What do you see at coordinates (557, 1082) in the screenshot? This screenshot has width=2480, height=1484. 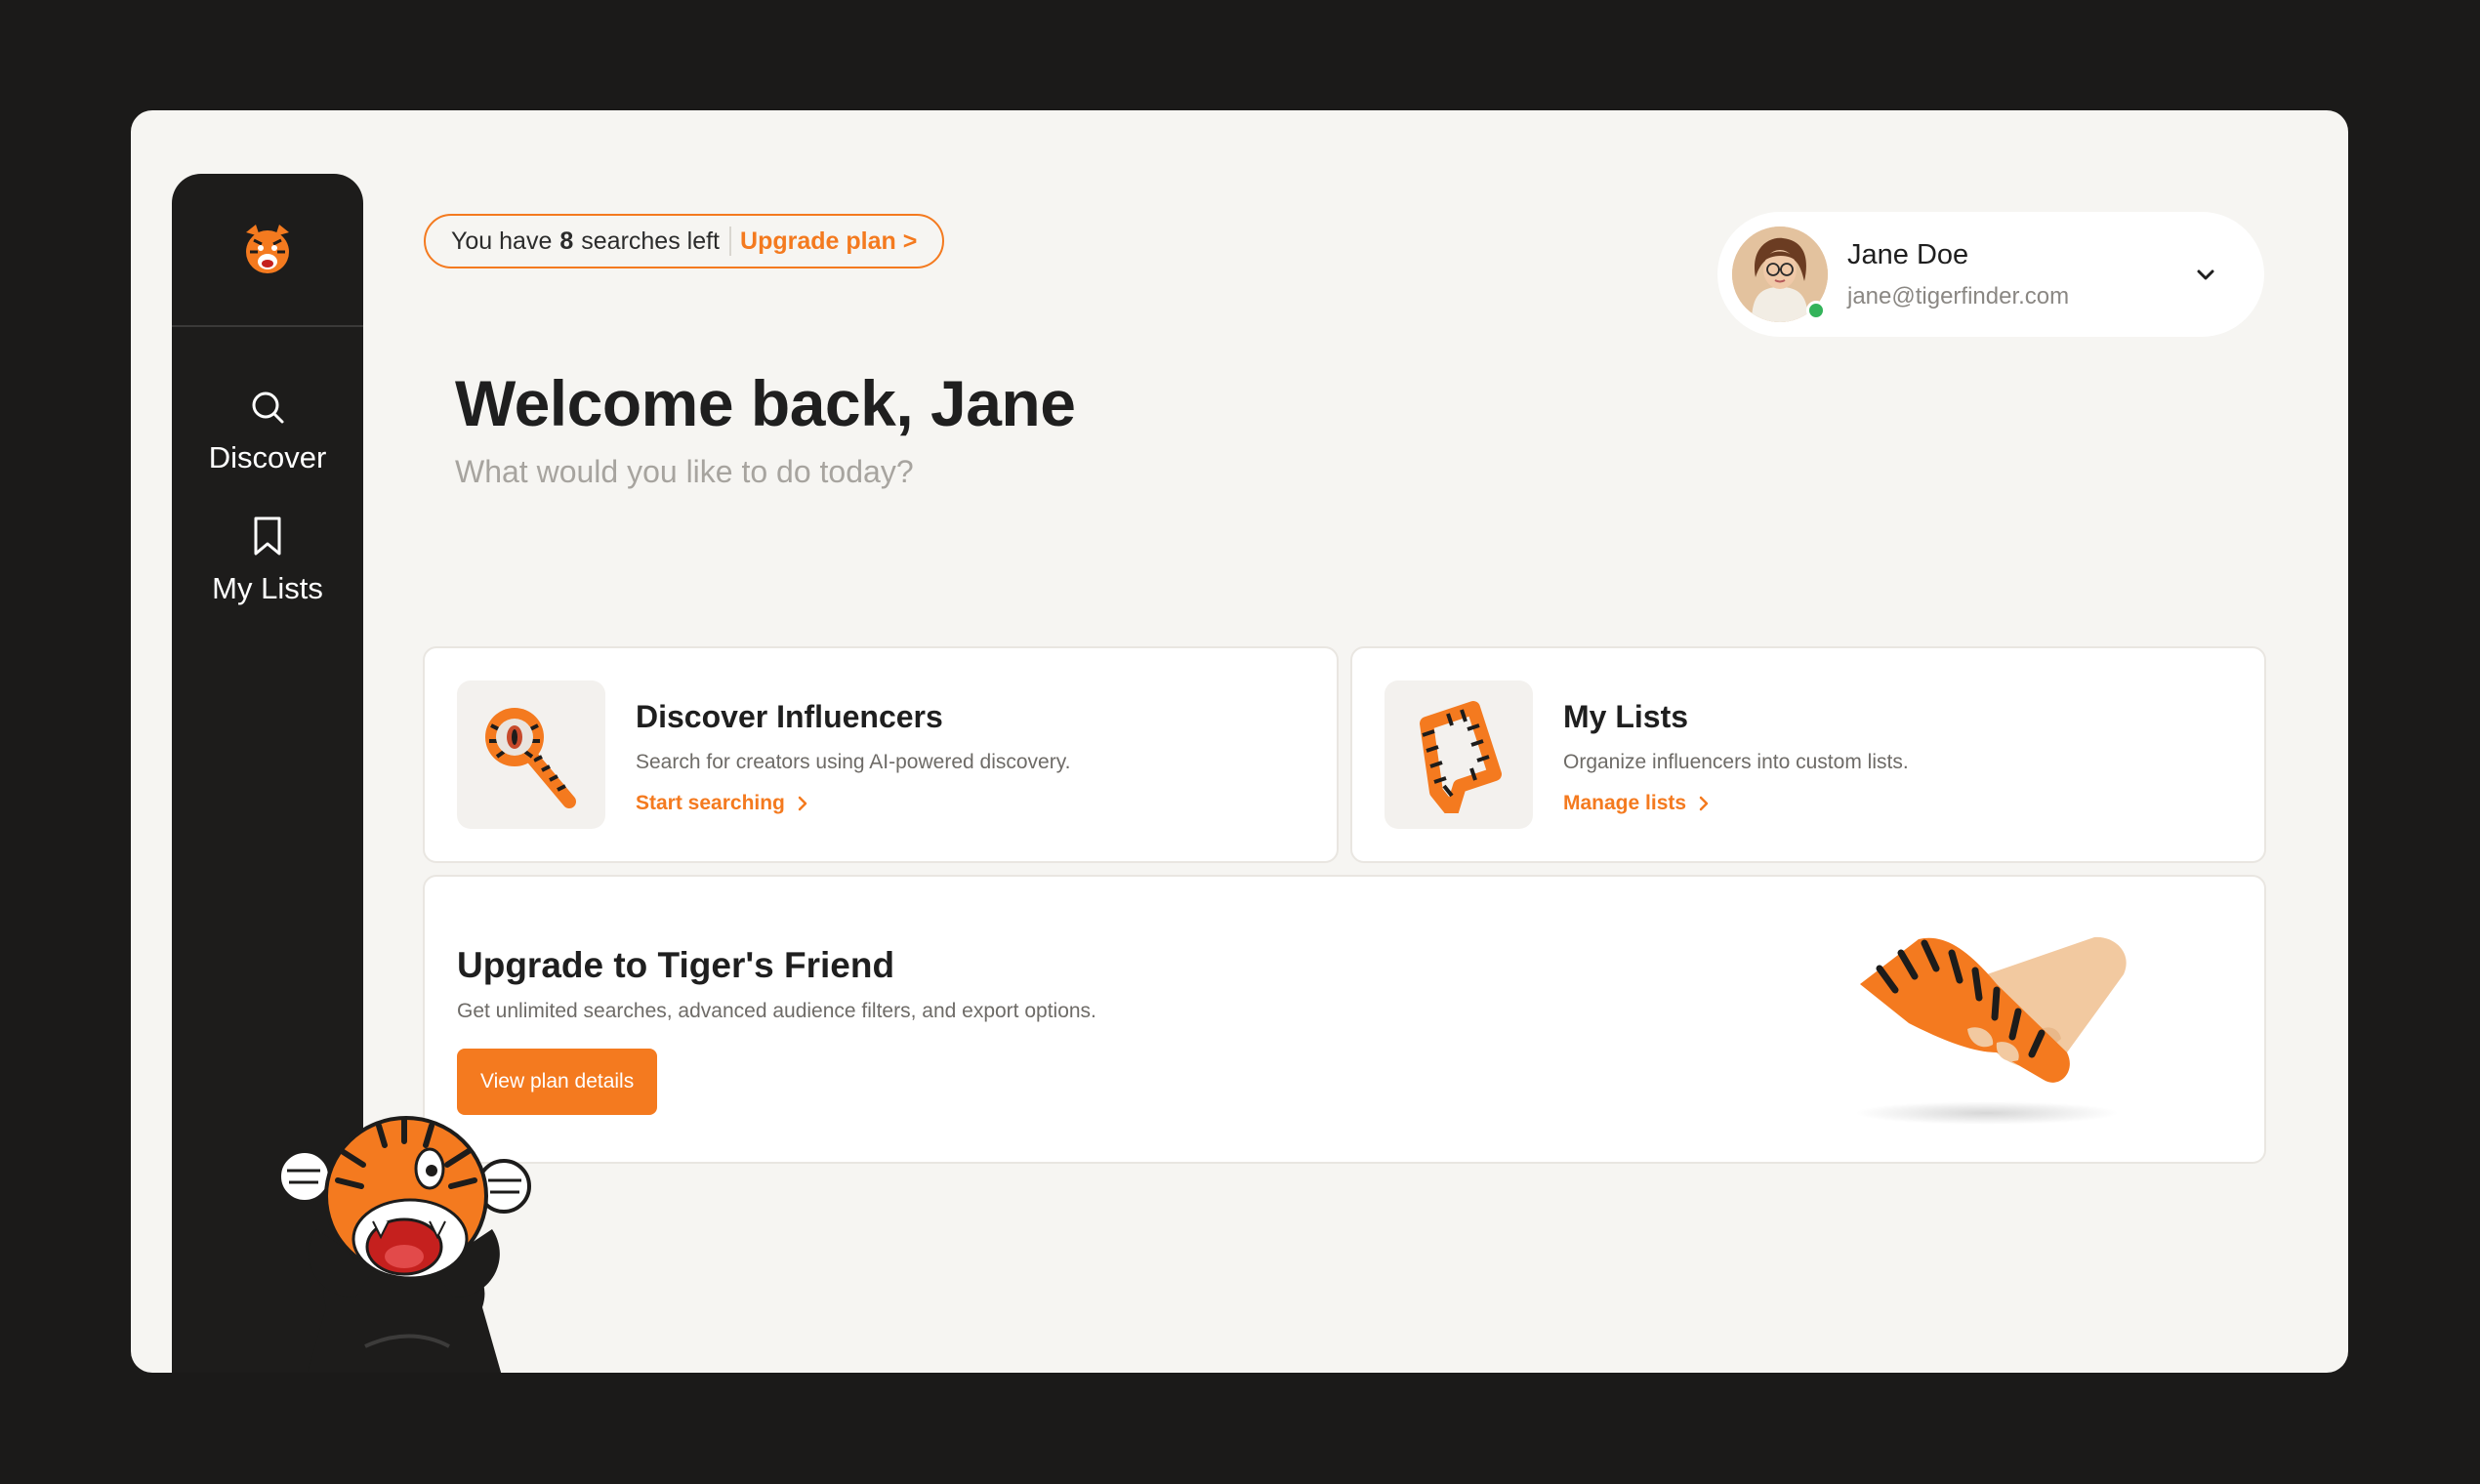 I see `view-plan-details-button: View plan details` at bounding box center [557, 1082].